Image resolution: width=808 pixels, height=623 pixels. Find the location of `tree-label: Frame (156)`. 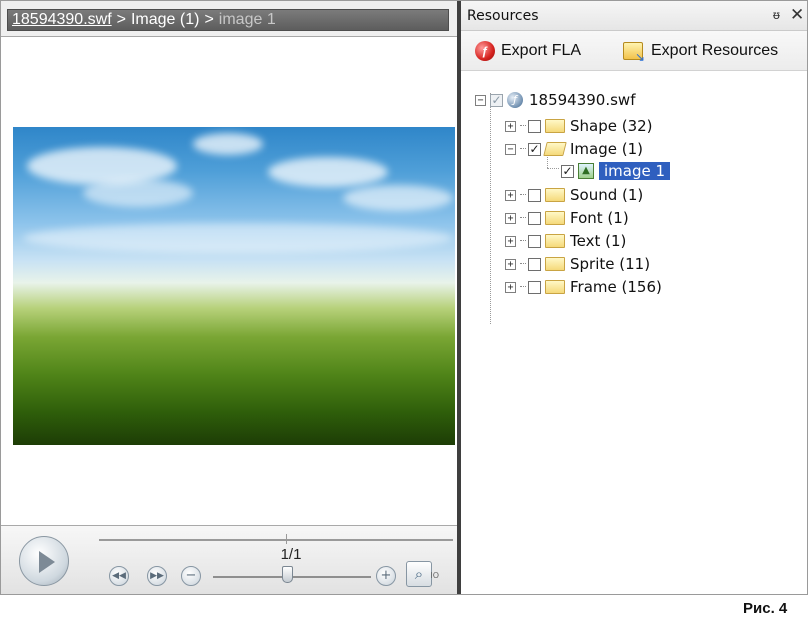

tree-label: Frame (156) is located at coordinates (616, 287).